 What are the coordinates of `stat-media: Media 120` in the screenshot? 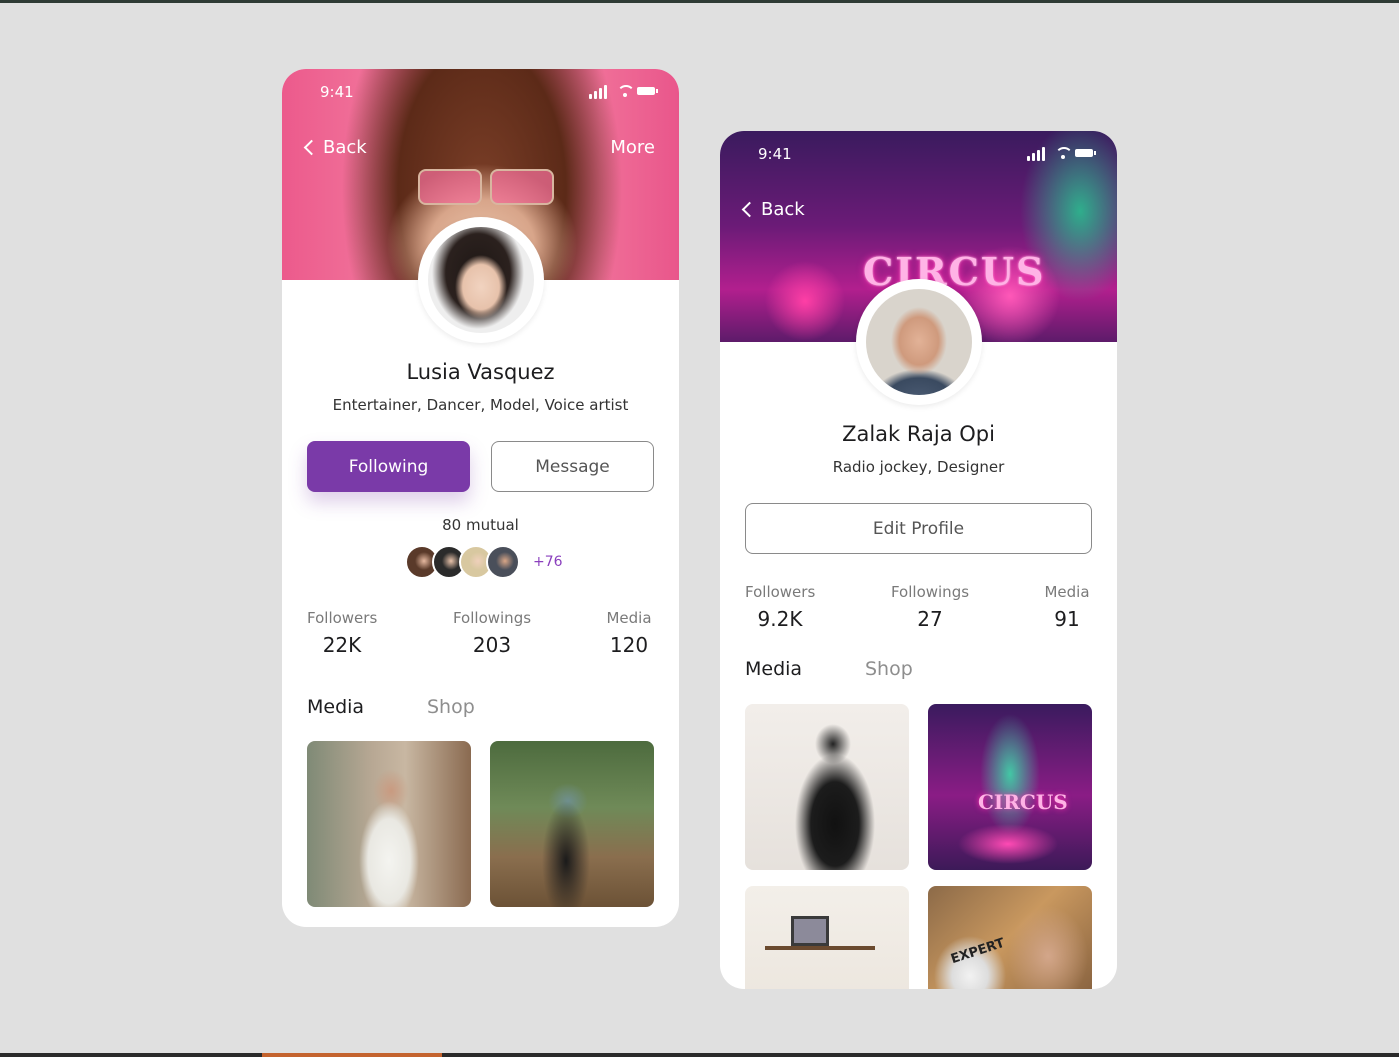 It's located at (629, 633).